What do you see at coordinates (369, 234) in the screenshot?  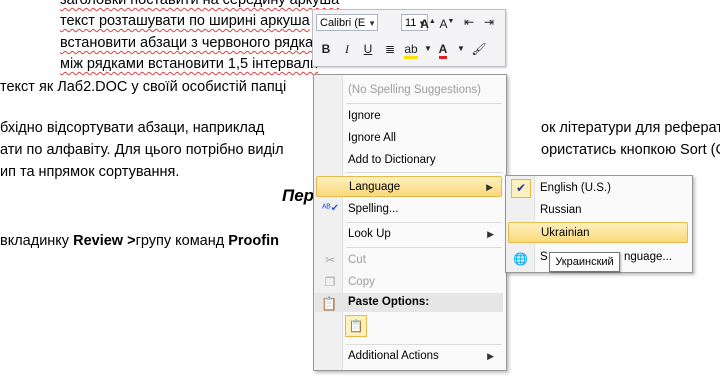 I see `menu-label: Look Up` at bounding box center [369, 234].